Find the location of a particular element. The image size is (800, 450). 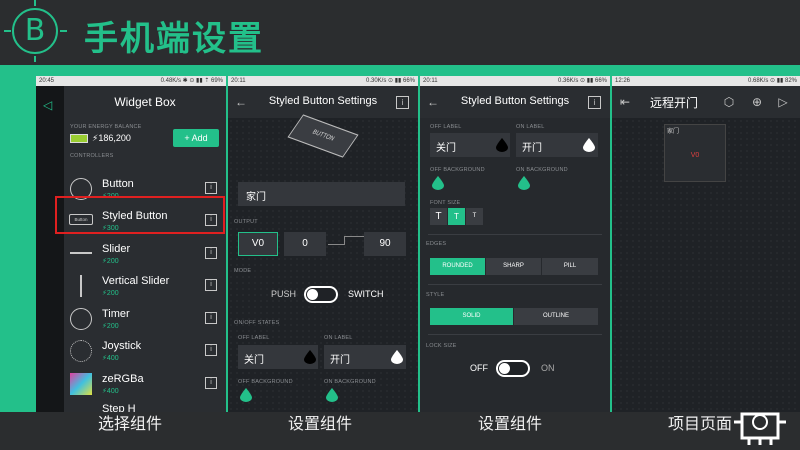

off-bg-label: OFF BACKGROUND is located at coordinates (457, 170).